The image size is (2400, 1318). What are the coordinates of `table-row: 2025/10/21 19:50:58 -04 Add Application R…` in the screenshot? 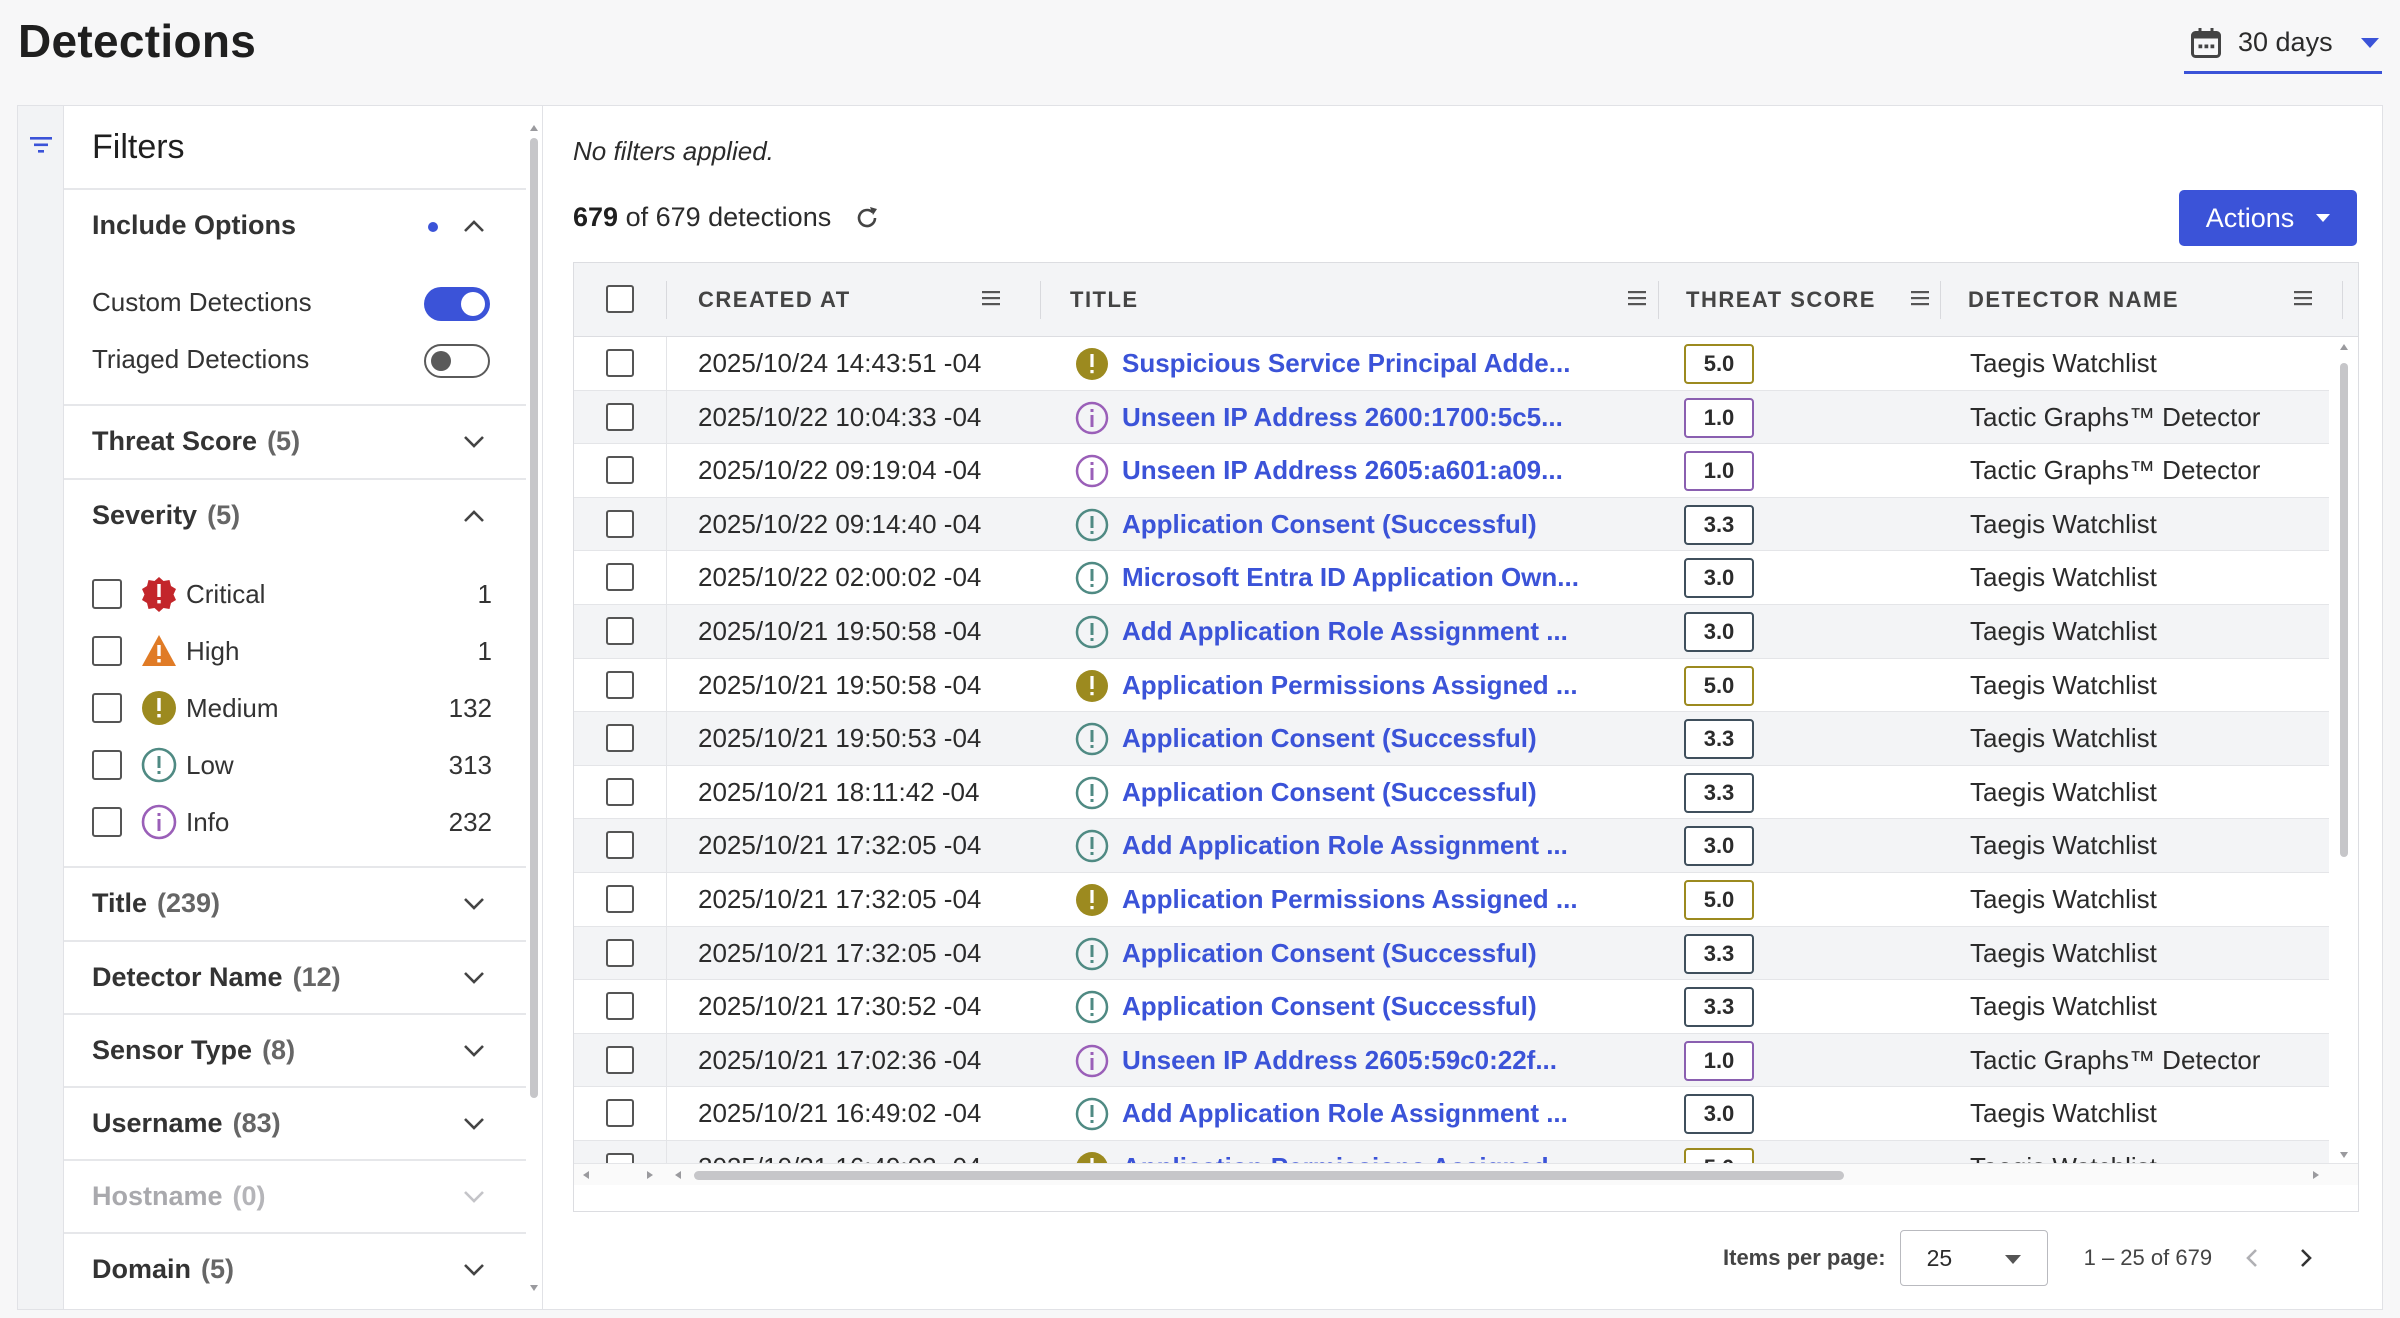 It's located at (1451, 632).